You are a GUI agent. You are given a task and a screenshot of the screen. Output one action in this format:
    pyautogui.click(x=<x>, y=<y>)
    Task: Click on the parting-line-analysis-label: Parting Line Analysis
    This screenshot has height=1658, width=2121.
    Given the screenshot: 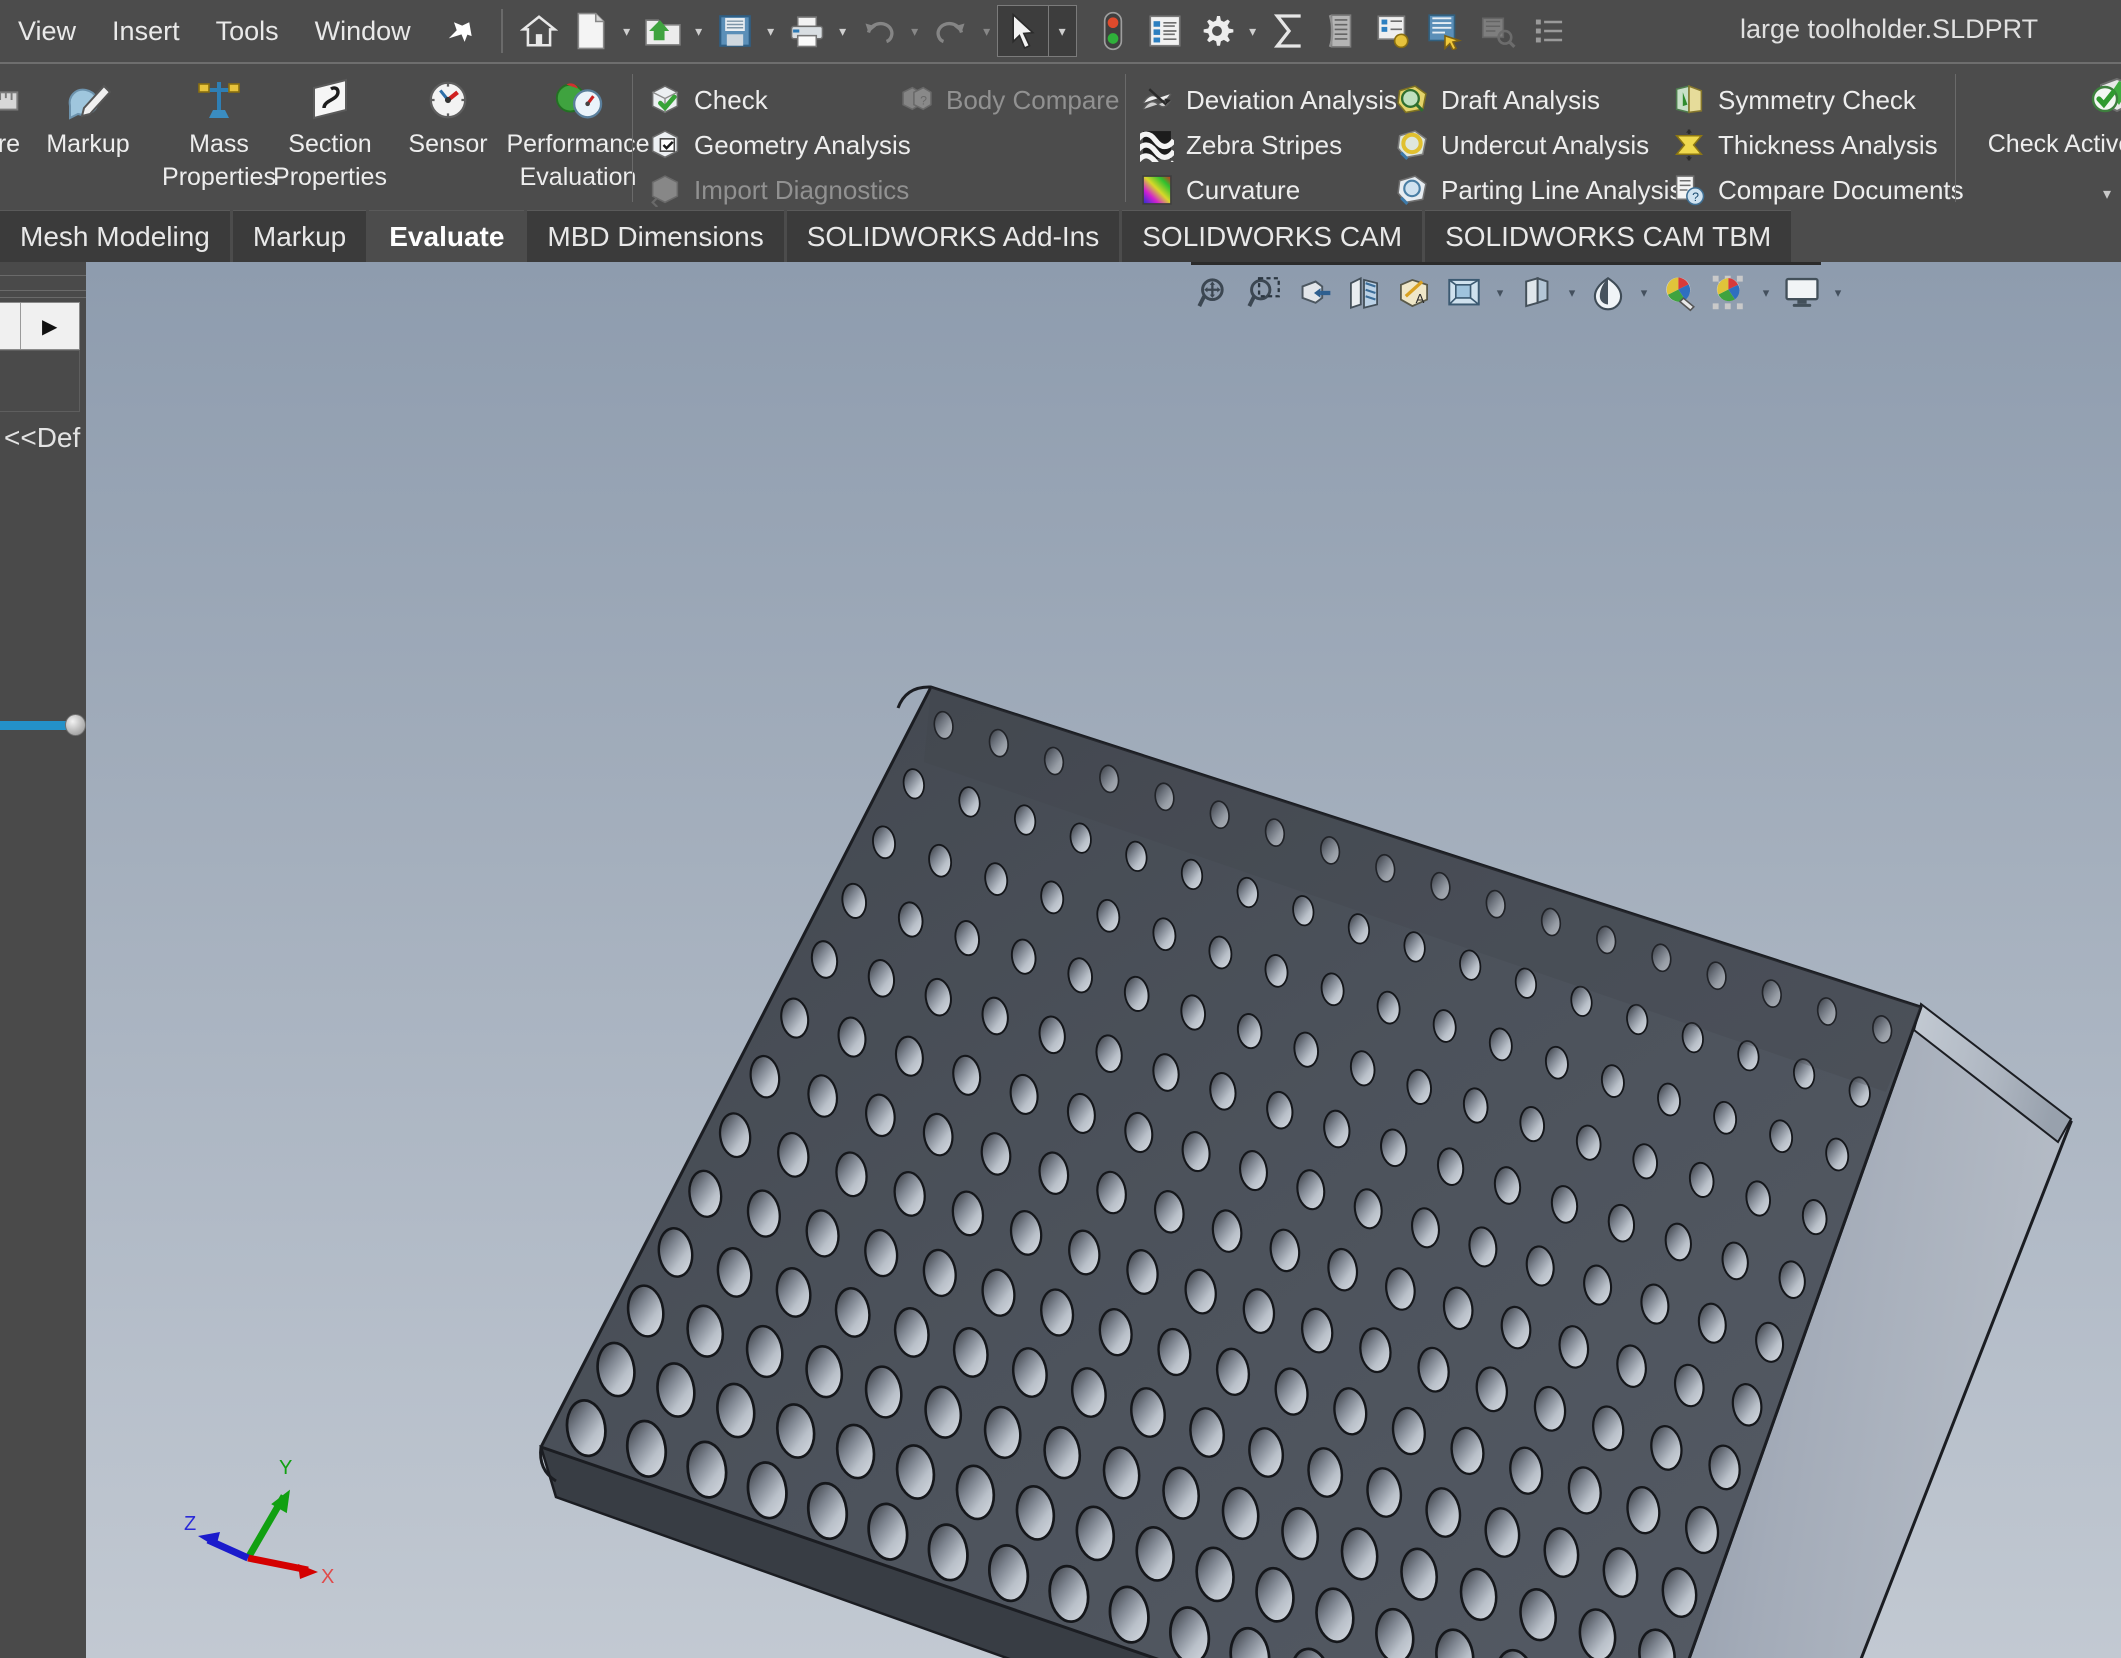 What is the action you would take?
    pyautogui.click(x=1562, y=189)
    